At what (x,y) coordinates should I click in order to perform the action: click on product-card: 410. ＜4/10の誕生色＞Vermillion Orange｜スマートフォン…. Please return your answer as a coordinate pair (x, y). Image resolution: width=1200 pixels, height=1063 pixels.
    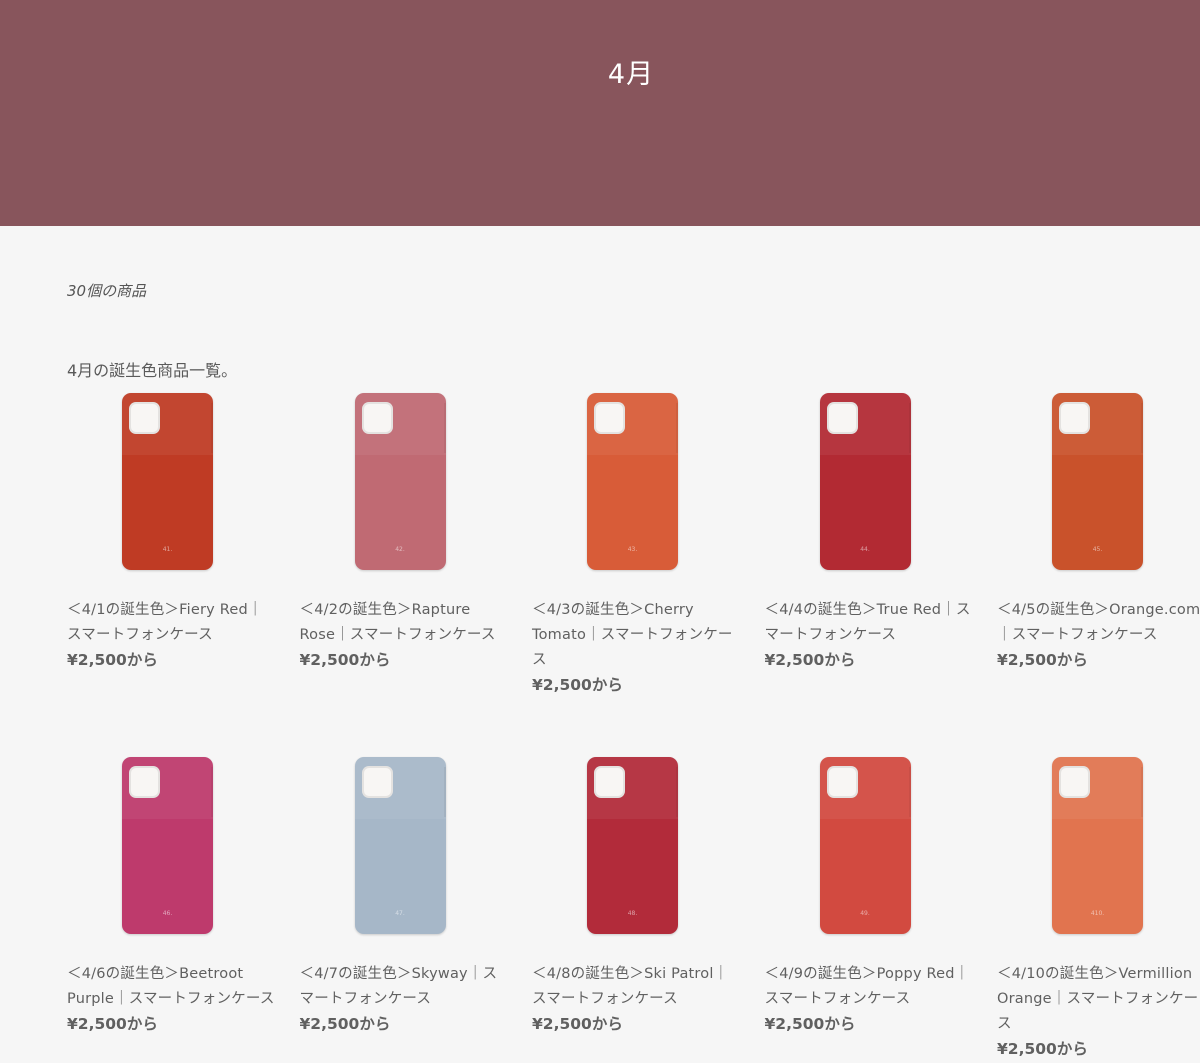
    Looking at the image, I should click on (1098, 909).